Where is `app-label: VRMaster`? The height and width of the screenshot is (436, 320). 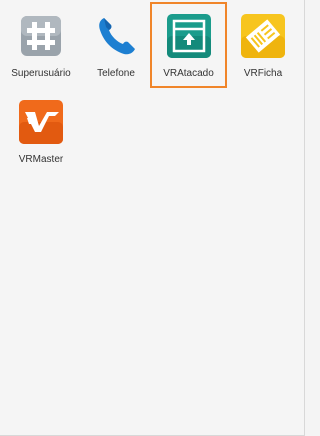
app-label: VRMaster is located at coordinates (41, 159).